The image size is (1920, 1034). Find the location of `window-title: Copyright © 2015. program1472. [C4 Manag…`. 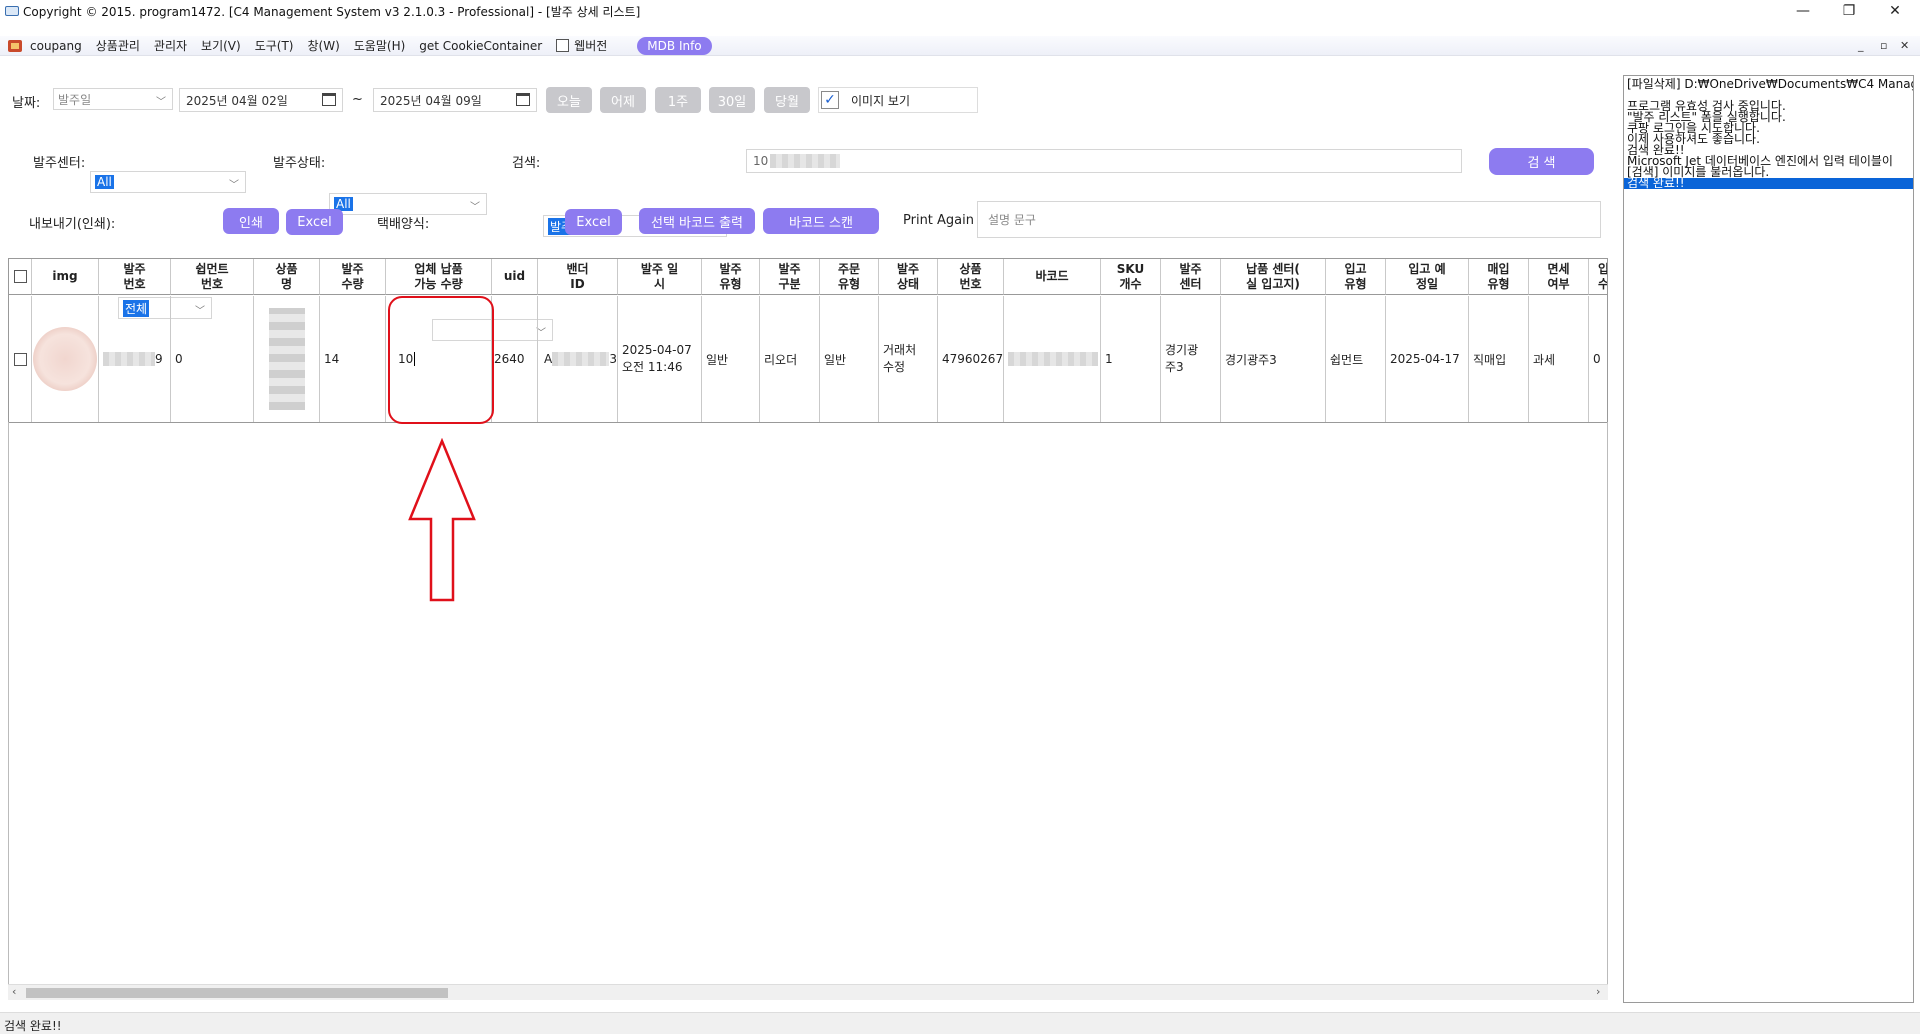

window-title: Copyright © 2015. program1472. [C4 Manag… is located at coordinates (332, 11).